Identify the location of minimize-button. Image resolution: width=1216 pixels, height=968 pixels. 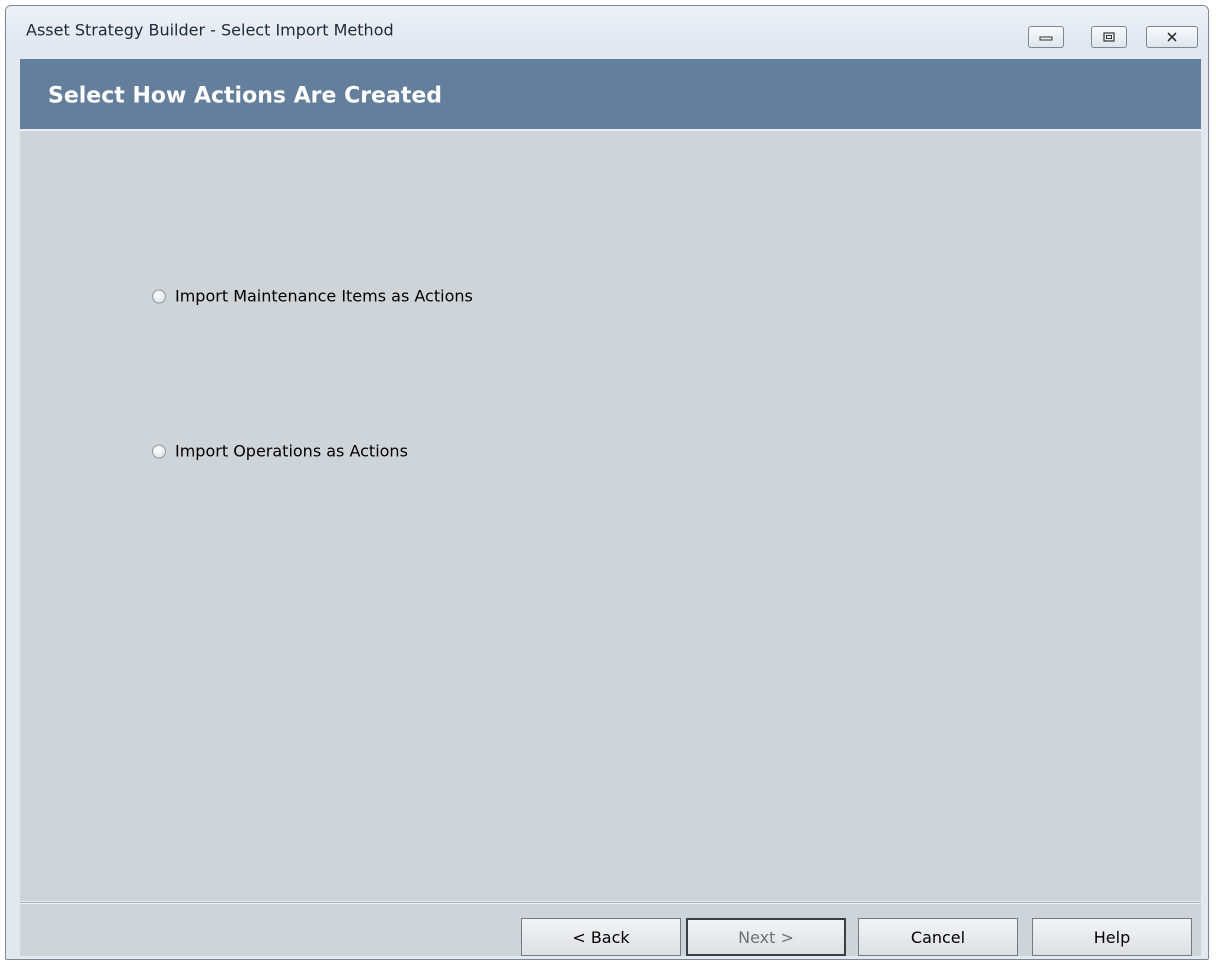
(1046, 37).